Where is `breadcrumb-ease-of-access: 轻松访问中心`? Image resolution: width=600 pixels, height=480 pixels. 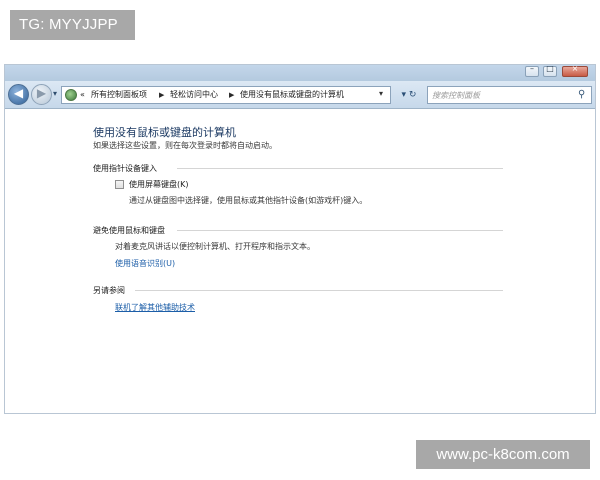 breadcrumb-ease-of-access: 轻松访问中心 is located at coordinates (194, 95).